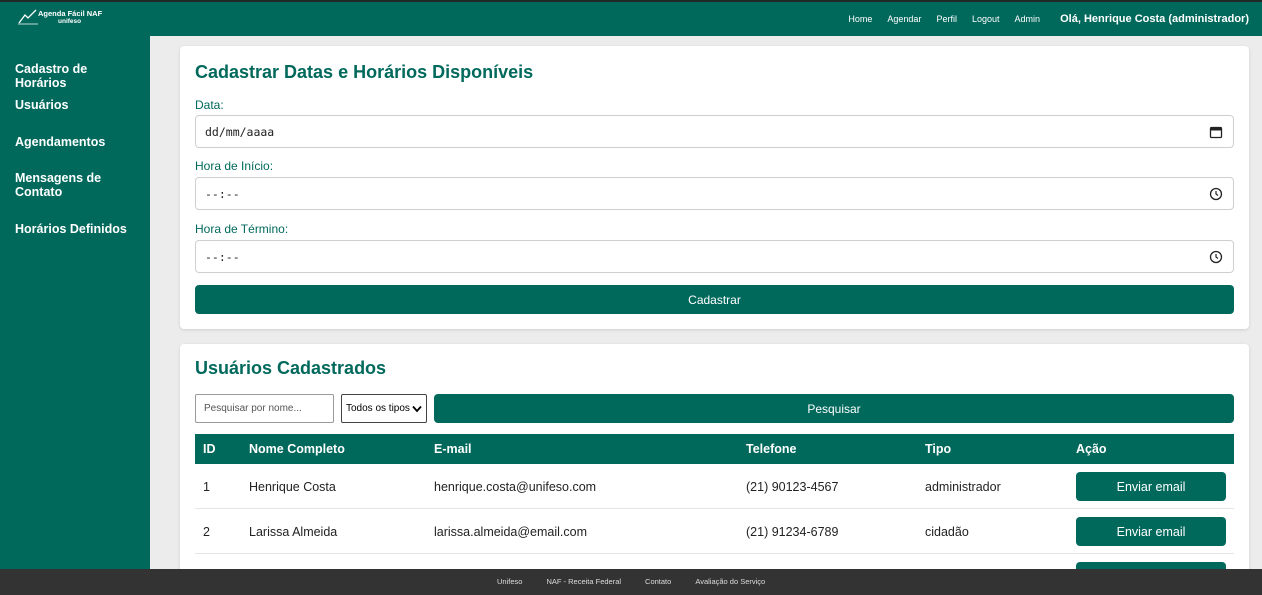 This screenshot has height=595, width=1262. Describe the element at coordinates (28, 17) in the screenshot. I see `logo-mark-icon` at that location.